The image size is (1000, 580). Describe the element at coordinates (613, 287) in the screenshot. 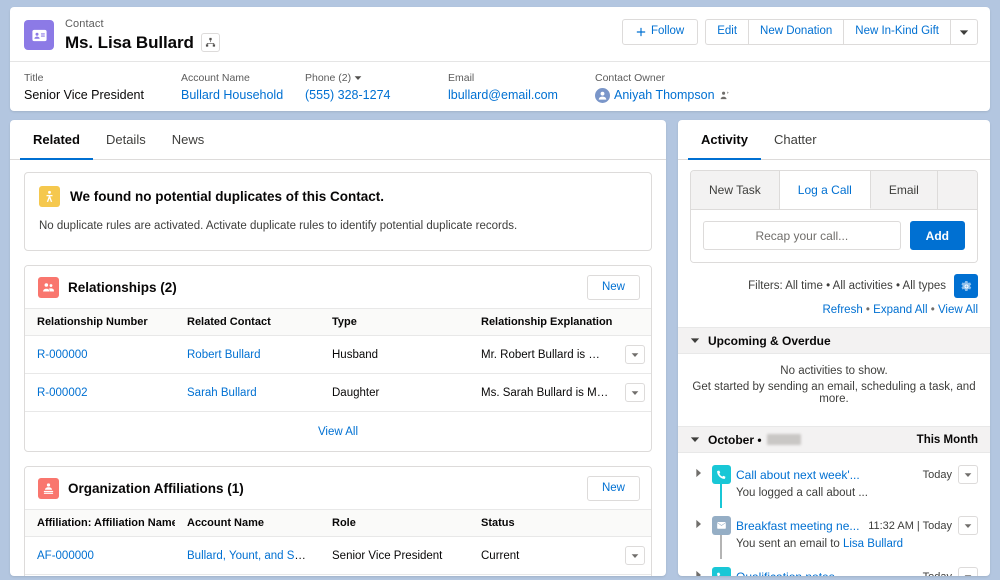

I see `relationships-new-button: New` at that location.